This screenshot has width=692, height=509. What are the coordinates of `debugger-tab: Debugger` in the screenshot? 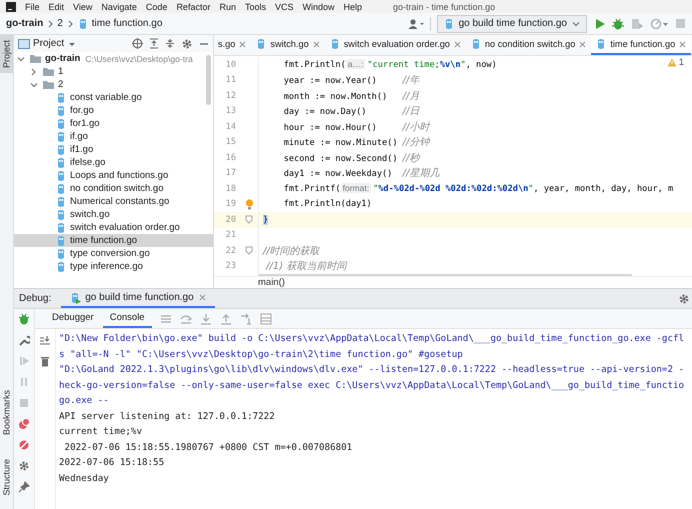 It's located at (73, 318).